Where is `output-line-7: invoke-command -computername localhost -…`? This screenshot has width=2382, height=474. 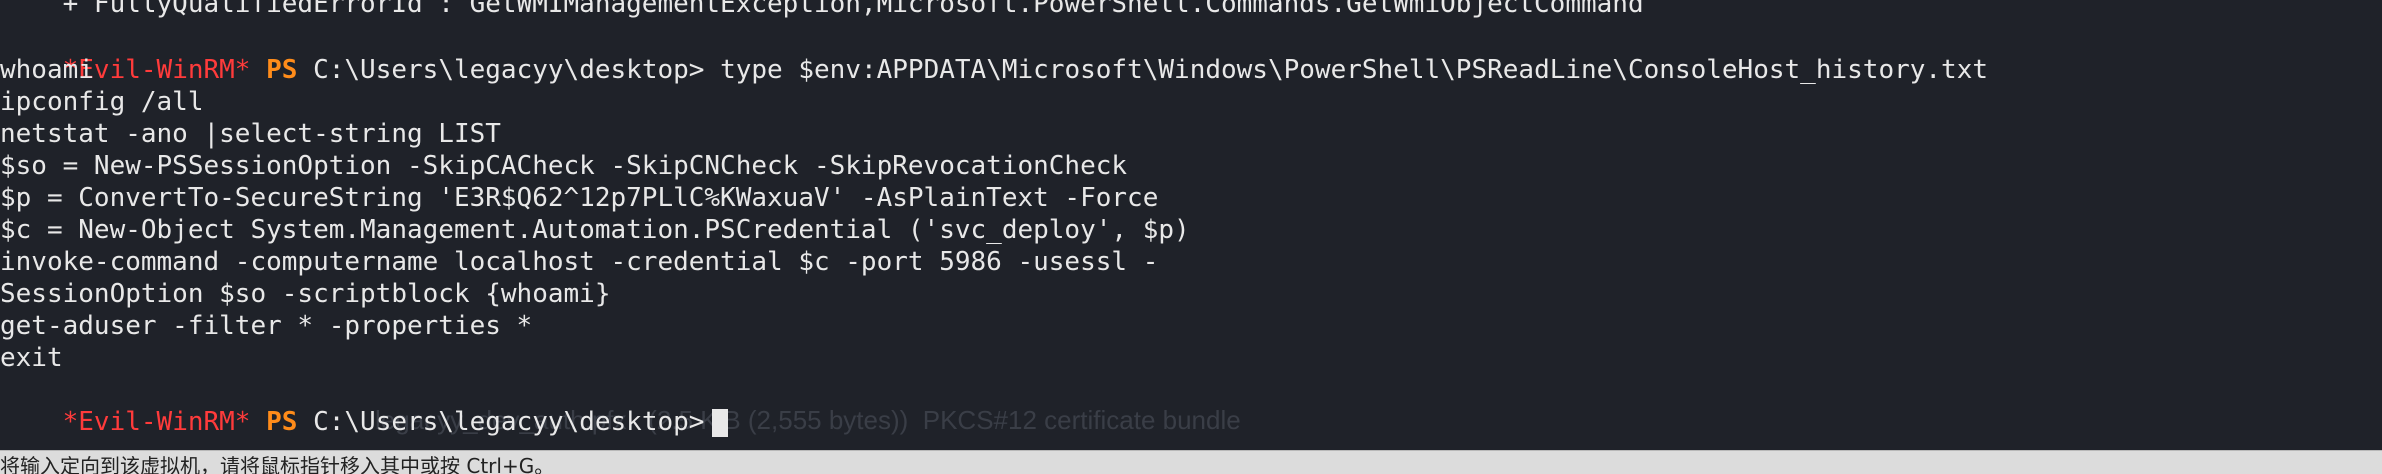
output-line-7: invoke-command -computername localhost -… is located at coordinates (579, 262).